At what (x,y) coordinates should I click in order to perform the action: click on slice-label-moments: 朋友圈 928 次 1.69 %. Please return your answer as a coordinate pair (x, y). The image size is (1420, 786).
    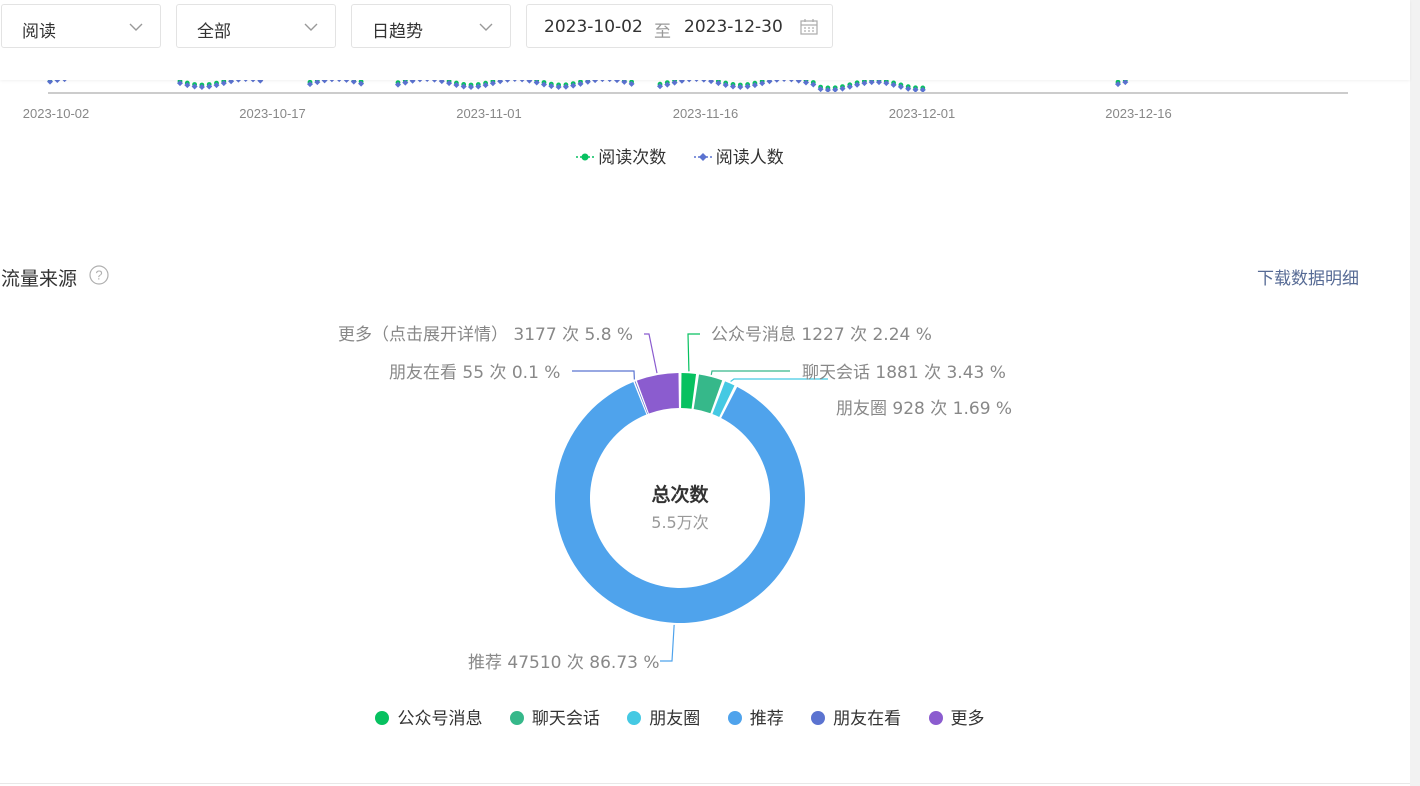
    Looking at the image, I should click on (924, 409).